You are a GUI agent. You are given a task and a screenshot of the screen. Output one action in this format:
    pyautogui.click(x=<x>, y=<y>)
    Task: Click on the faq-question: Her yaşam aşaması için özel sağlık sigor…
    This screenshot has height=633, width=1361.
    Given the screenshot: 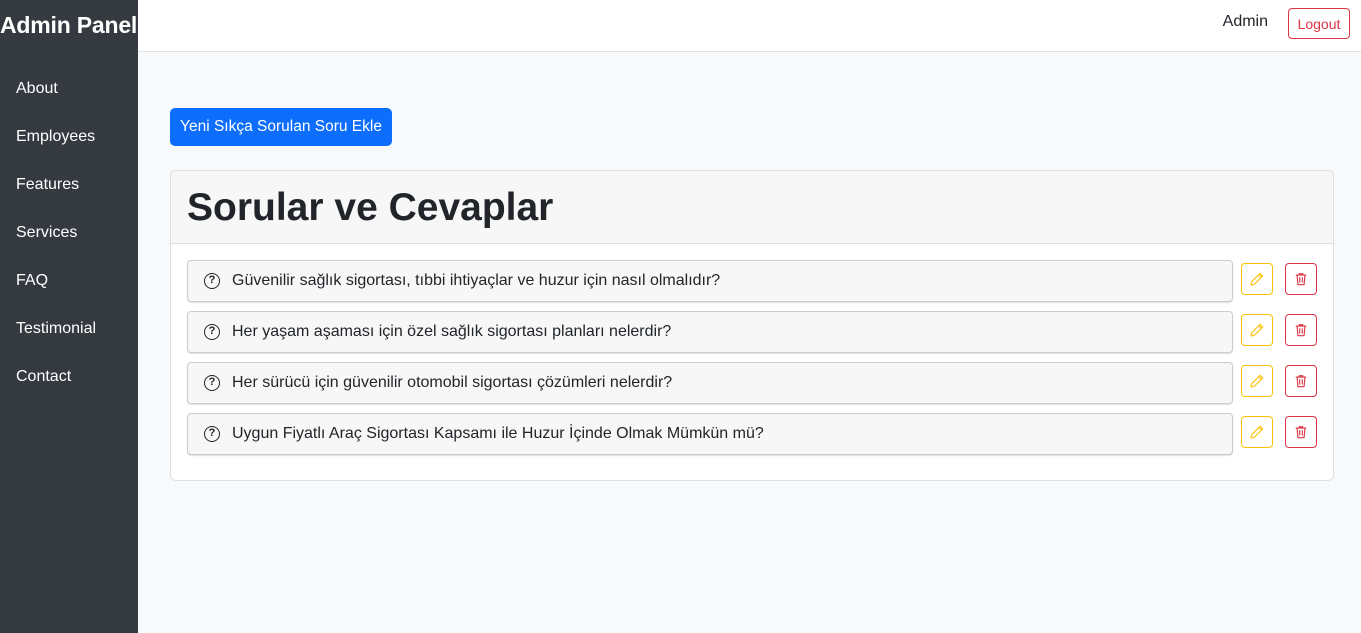 What is the action you would take?
    pyautogui.click(x=452, y=331)
    